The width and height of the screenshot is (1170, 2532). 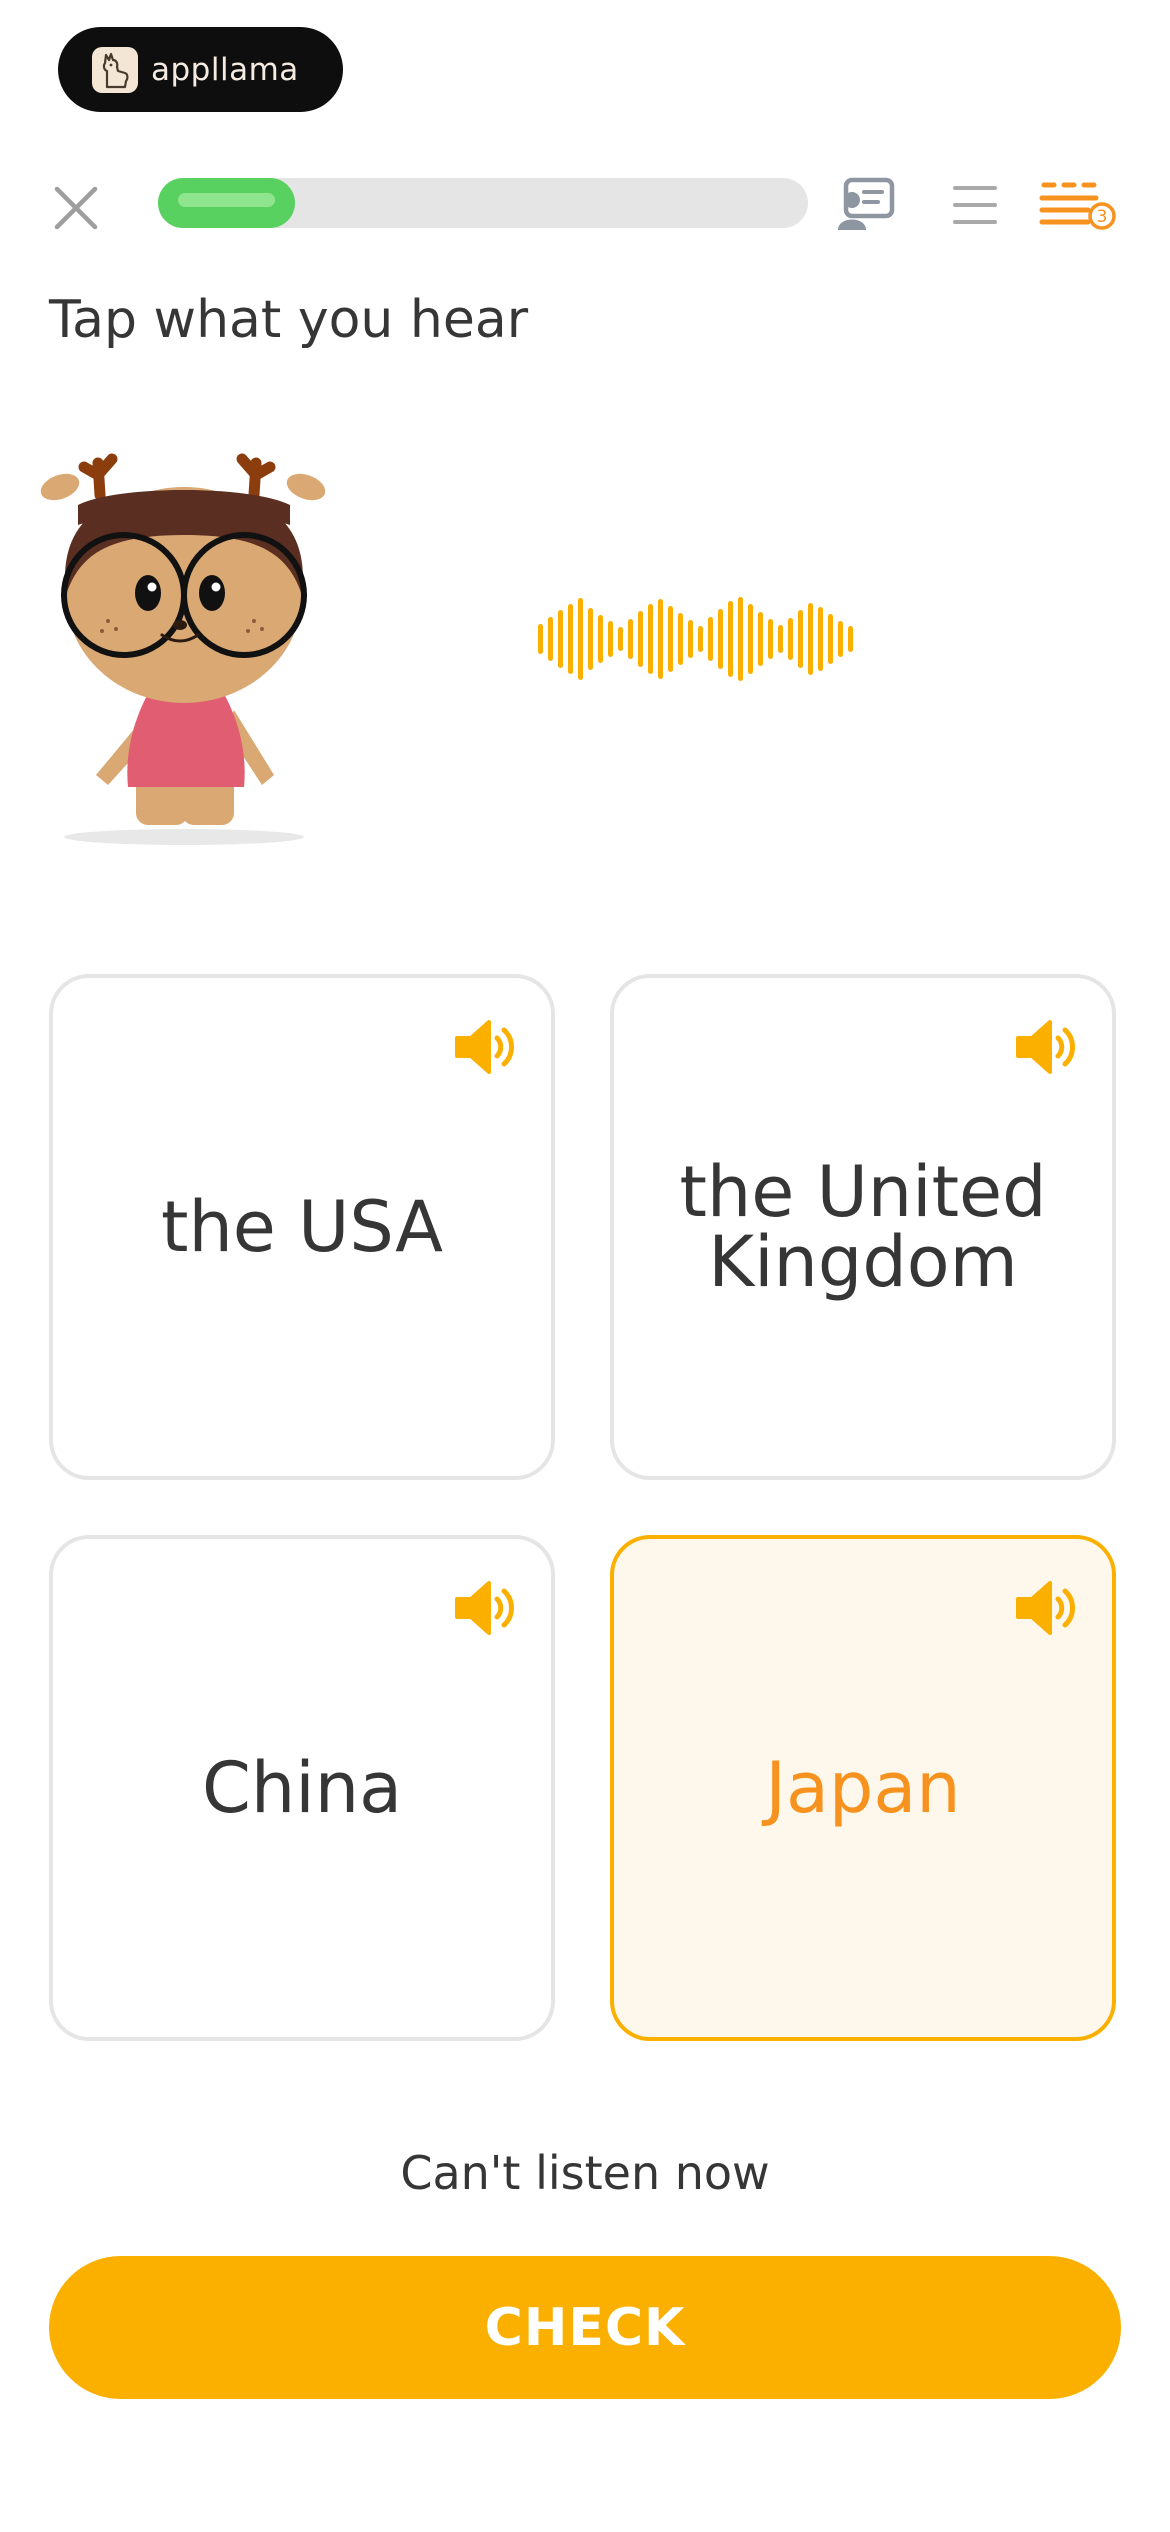 I want to click on tip-button, so click(x=866, y=204).